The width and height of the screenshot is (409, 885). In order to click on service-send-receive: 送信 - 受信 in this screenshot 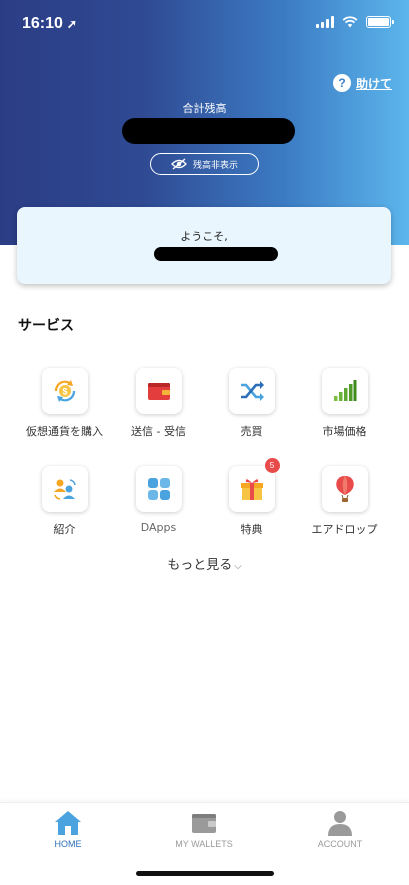, I will do `click(158, 403)`.